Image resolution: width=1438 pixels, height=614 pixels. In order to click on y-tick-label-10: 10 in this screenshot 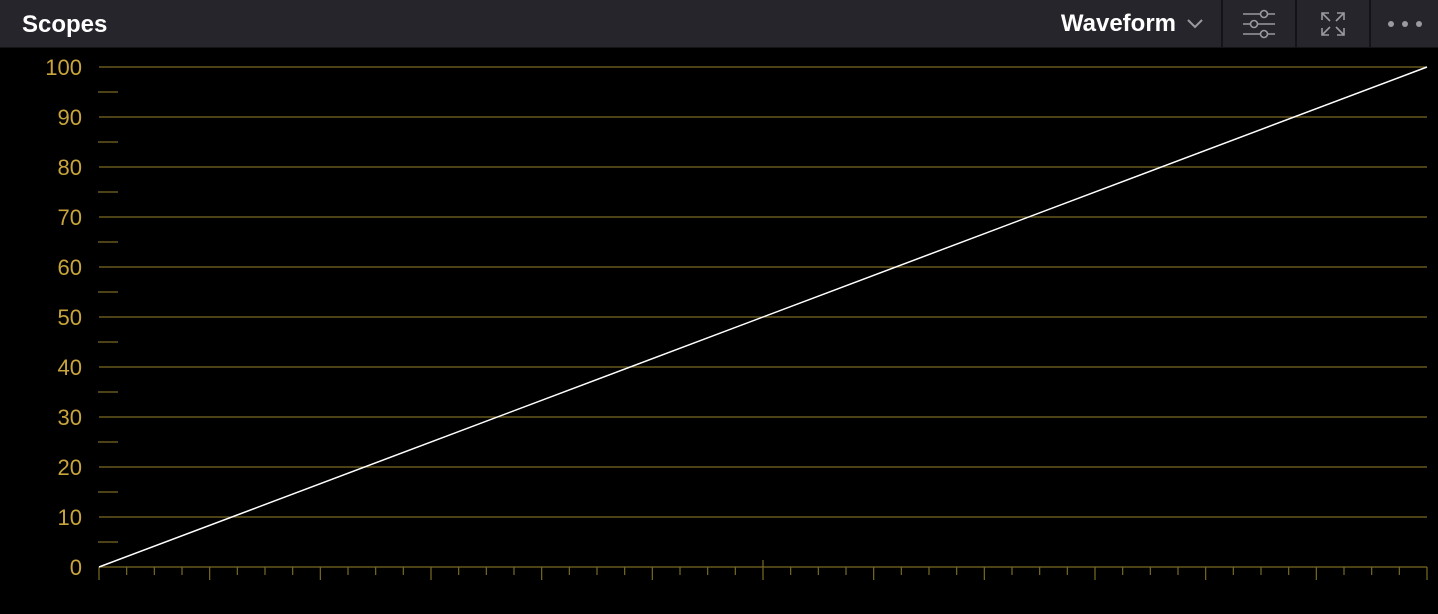, I will do `click(70, 517)`.